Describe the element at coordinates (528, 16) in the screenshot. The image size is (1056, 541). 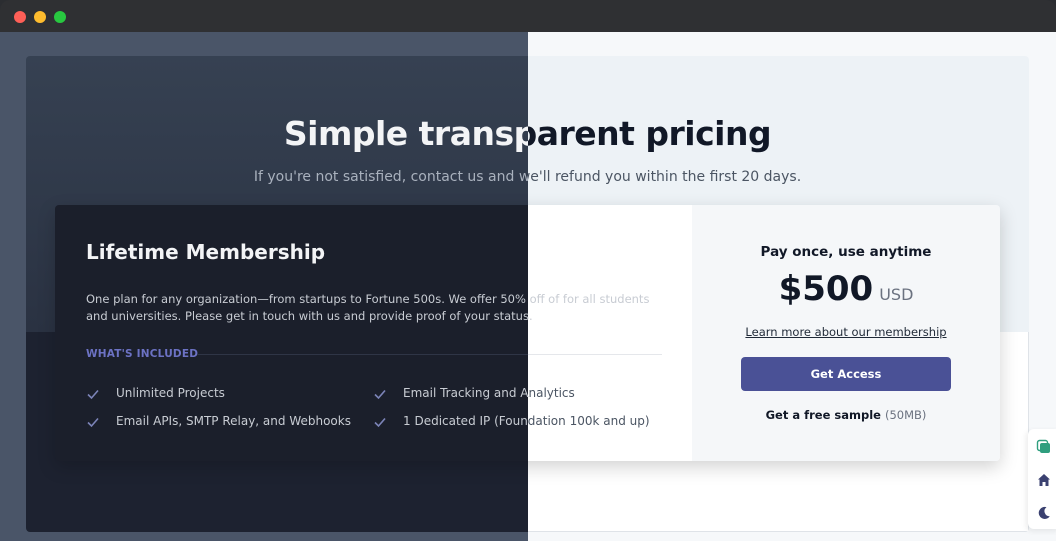
I see `window-titlebar` at that location.